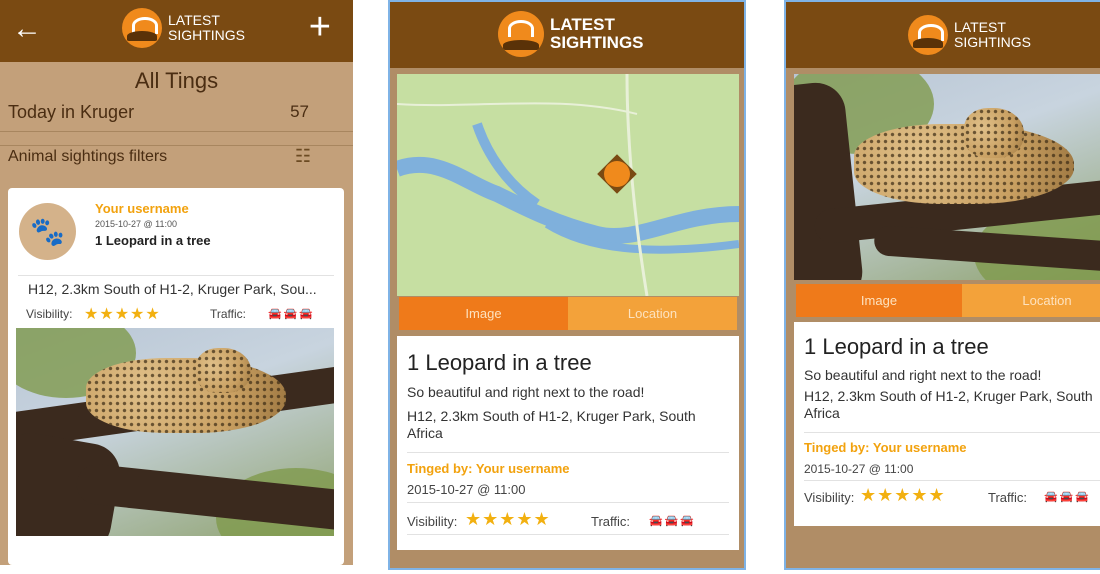 This screenshot has height=574, width=1100. Describe the element at coordinates (303, 156) in the screenshot. I see `filter-icon: ☷` at that location.